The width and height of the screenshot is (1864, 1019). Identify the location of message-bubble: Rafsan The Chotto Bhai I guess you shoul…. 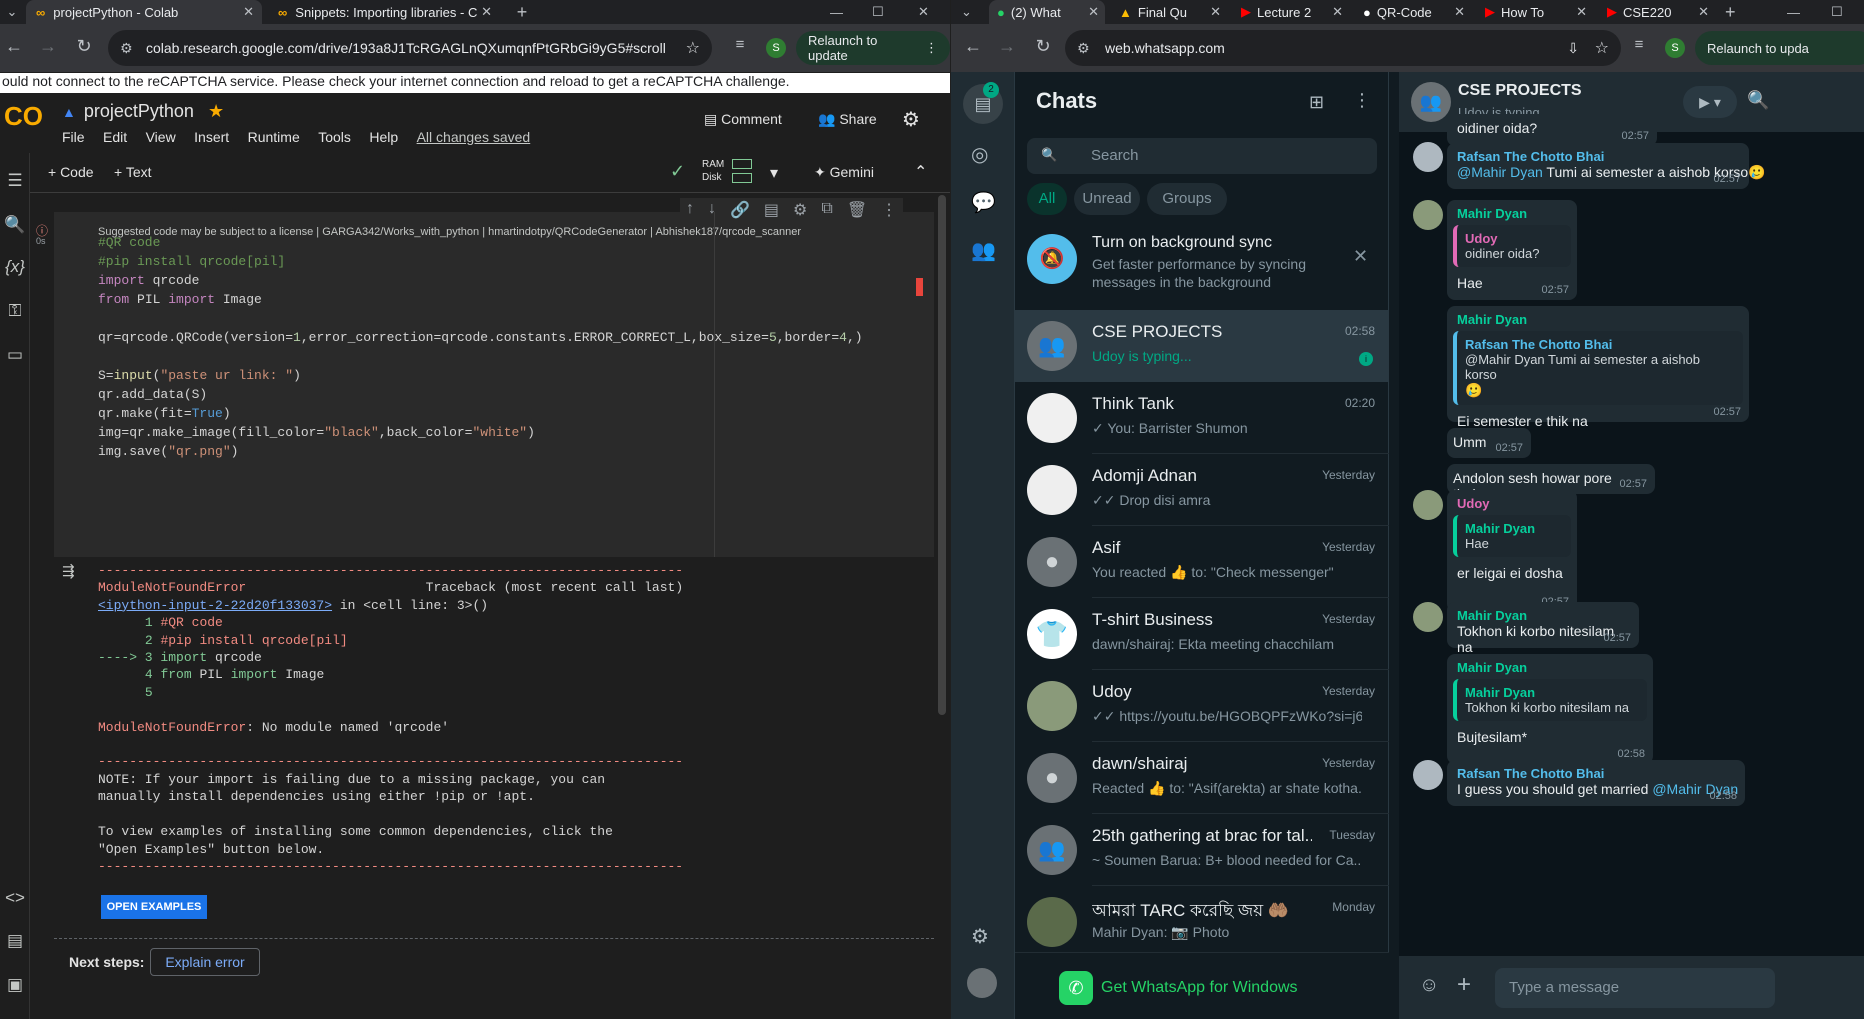
(1596, 783).